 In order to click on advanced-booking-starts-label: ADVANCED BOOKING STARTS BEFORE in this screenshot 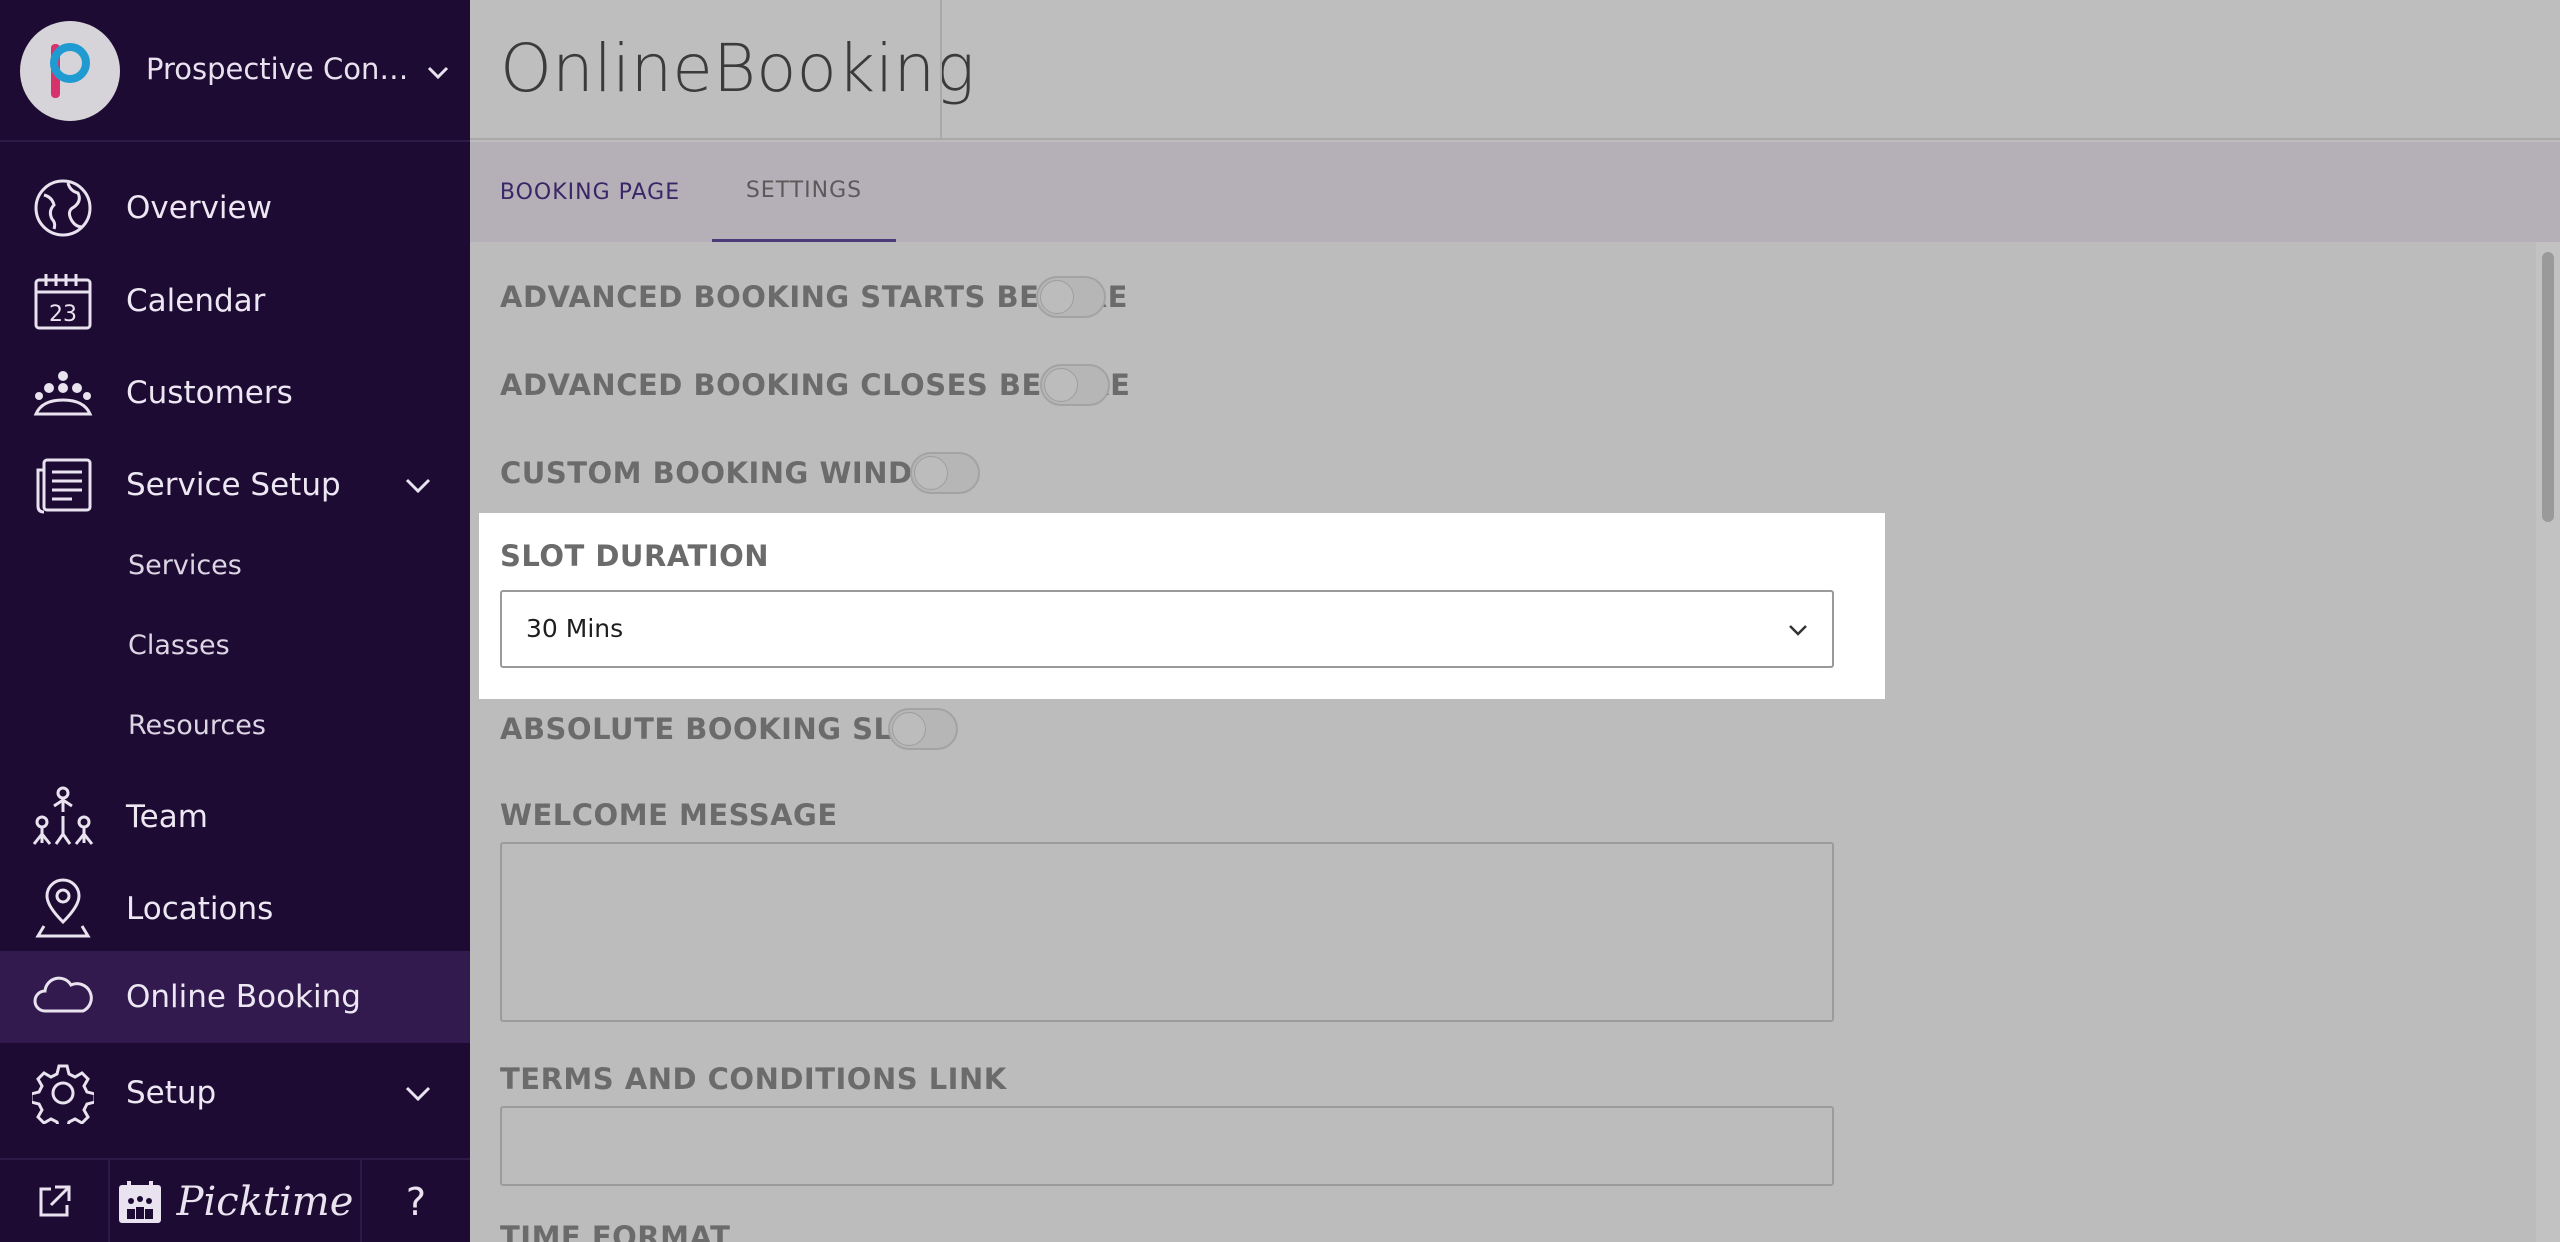, I will do `click(814, 297)`.